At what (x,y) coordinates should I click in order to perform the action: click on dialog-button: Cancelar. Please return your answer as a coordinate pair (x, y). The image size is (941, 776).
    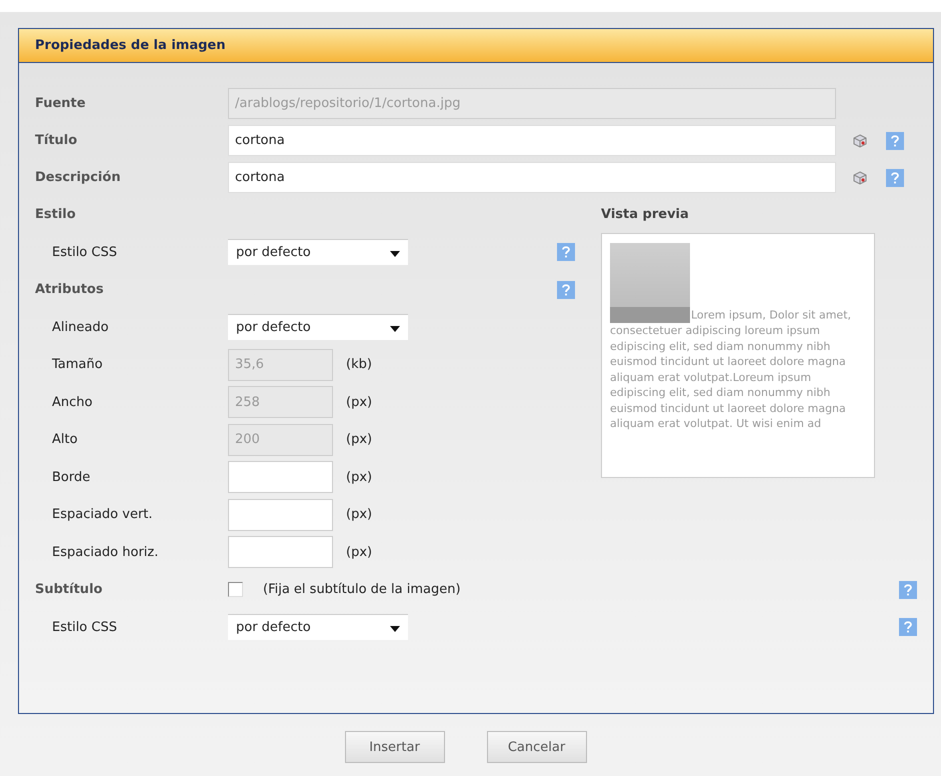
    Looking at the image, I should click on (536, 747).